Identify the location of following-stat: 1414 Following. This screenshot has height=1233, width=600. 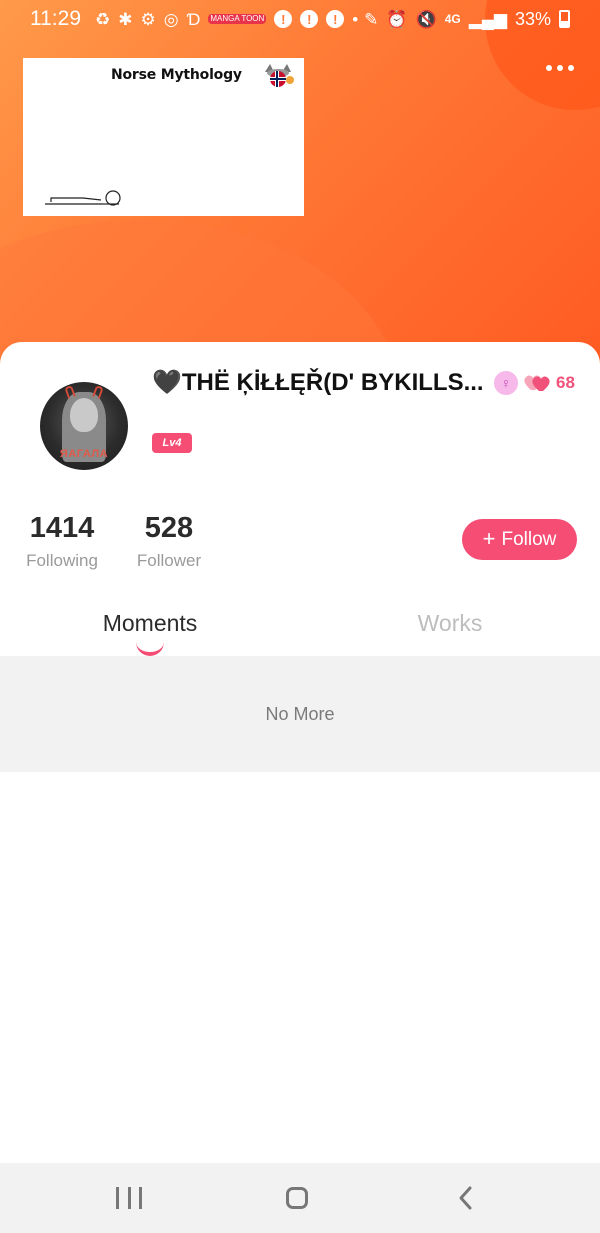
(62, 541).